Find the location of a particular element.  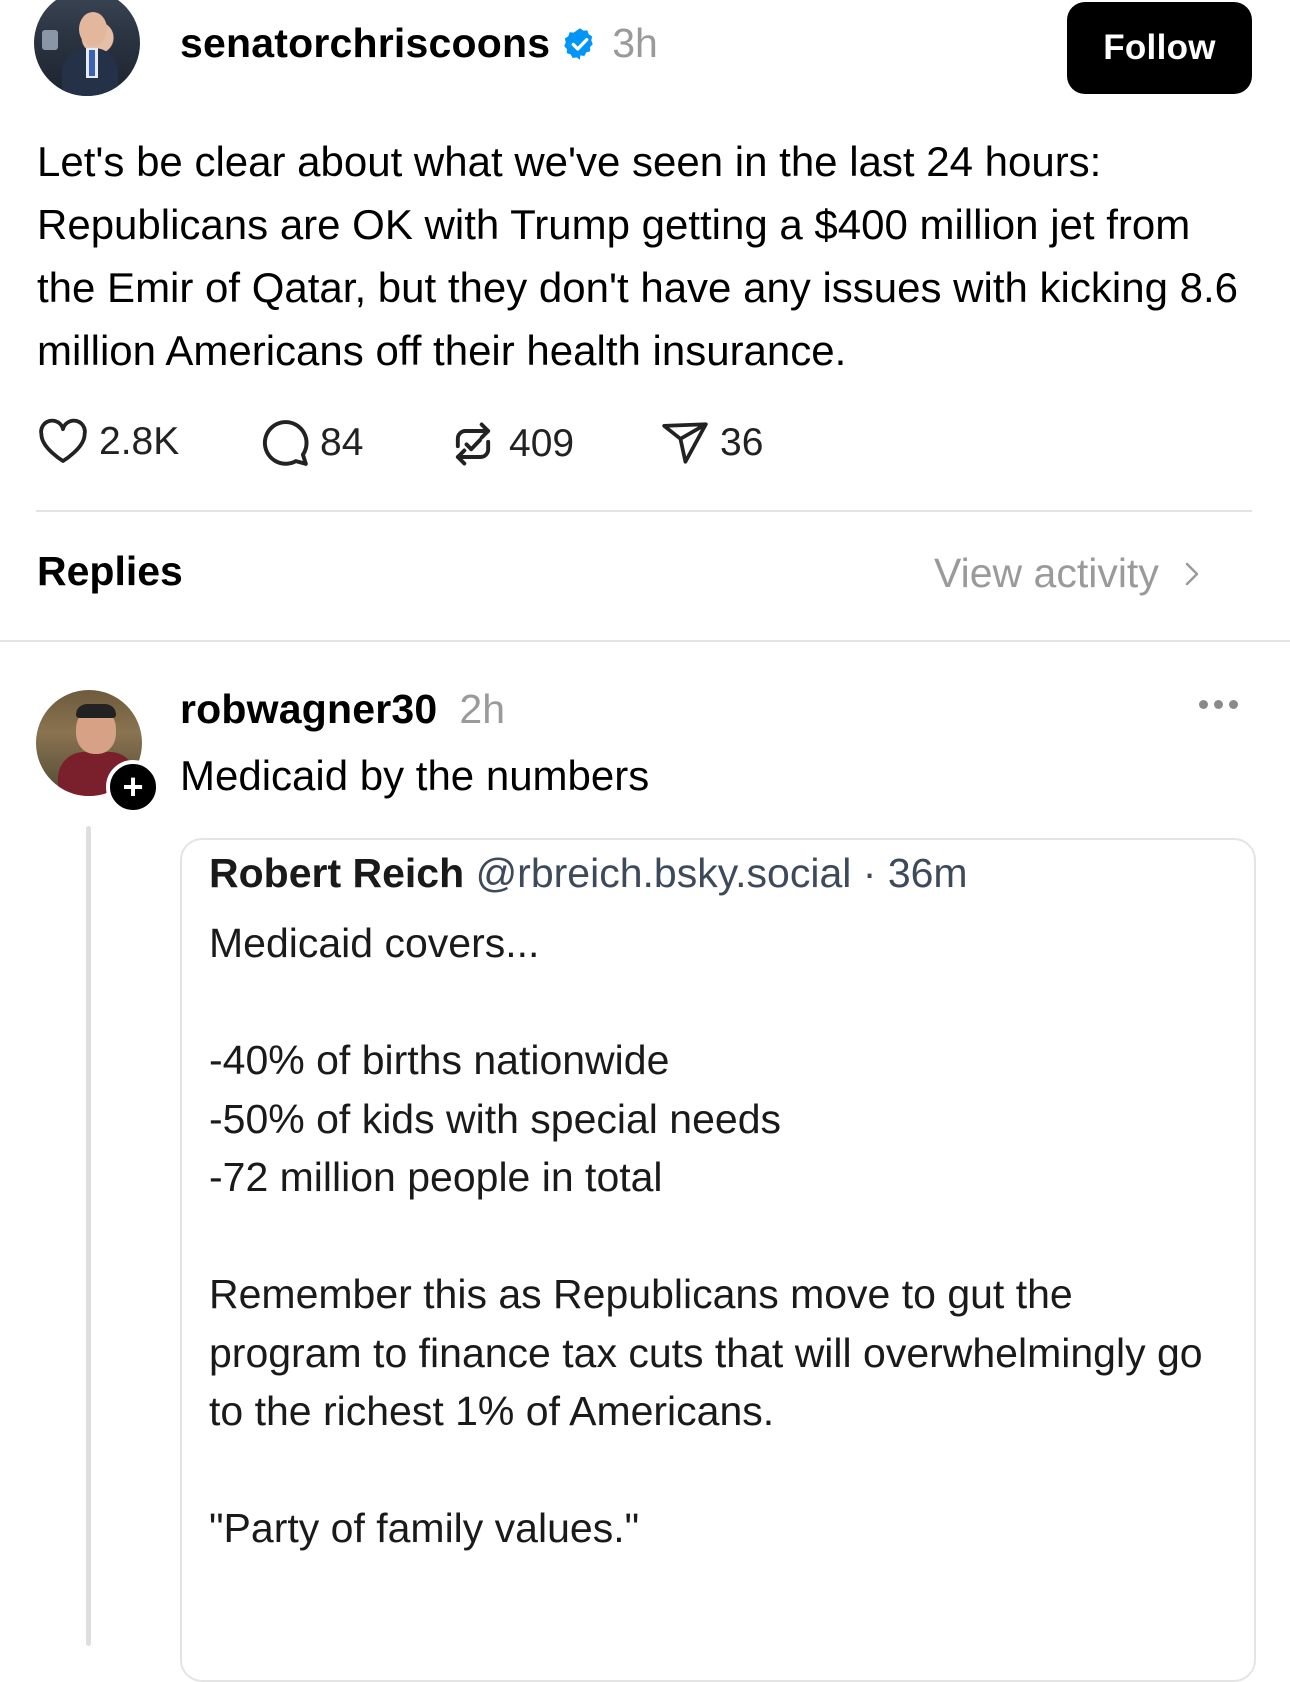

share-count: 36 is located at coordinates (742, 442).